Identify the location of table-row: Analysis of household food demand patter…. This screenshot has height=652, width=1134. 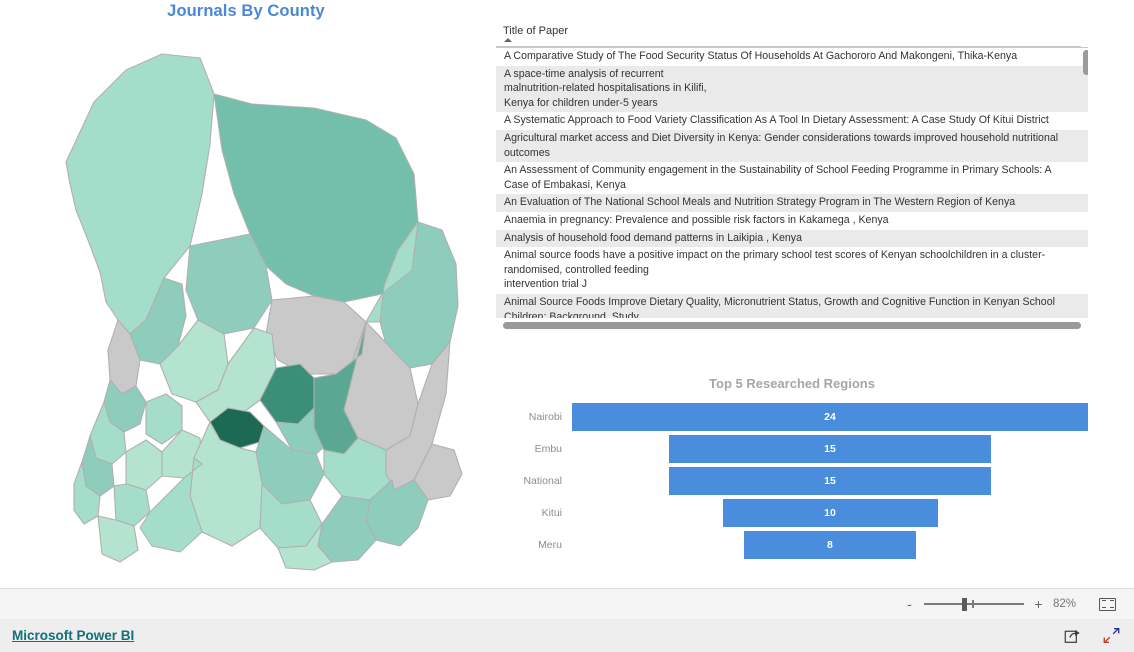
(792, 238).